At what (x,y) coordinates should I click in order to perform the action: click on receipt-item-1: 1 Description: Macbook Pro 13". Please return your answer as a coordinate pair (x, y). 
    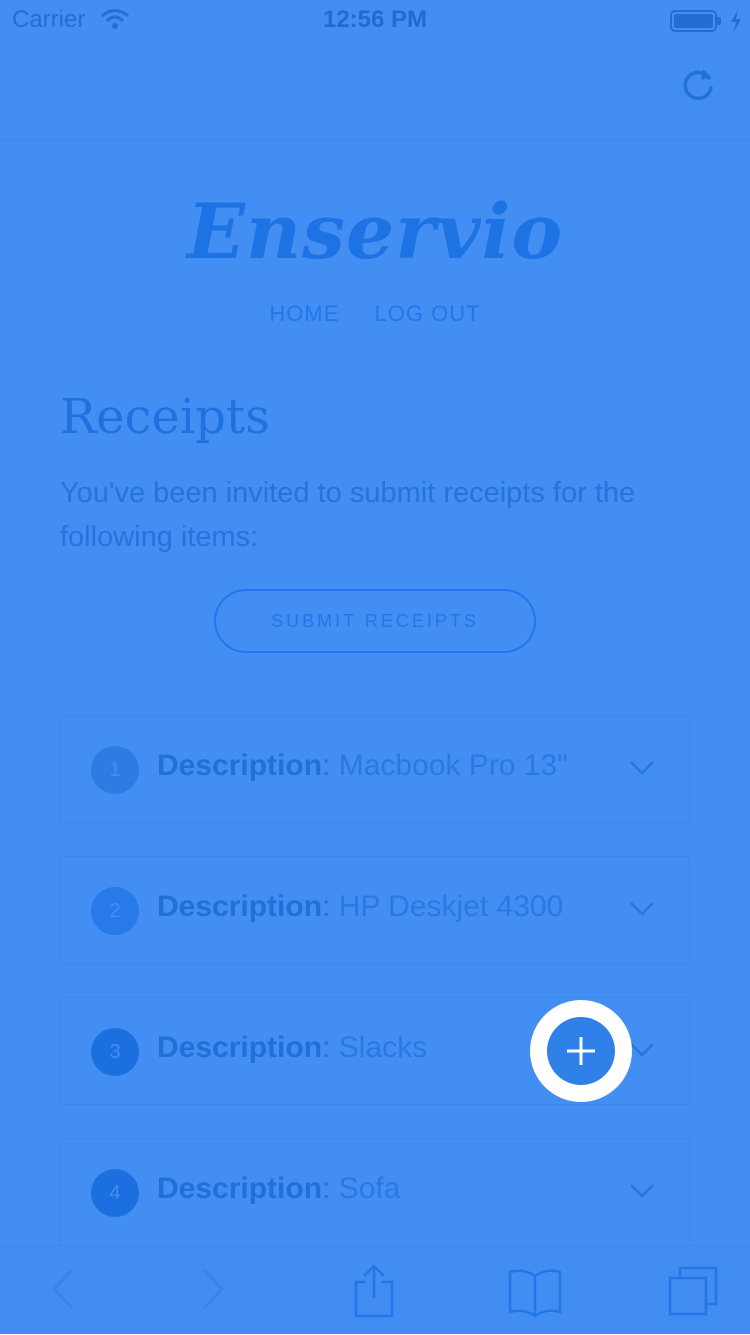
    Looking at the image, I should click on (375, 769).